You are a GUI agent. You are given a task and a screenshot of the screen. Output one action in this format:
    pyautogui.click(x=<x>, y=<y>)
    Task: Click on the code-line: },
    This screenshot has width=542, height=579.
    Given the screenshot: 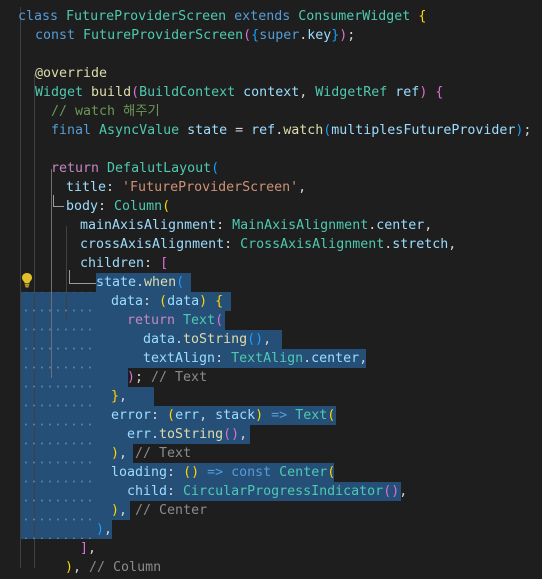 What is the action you would take?
    pyautogui.click(x=119, y=396)
    